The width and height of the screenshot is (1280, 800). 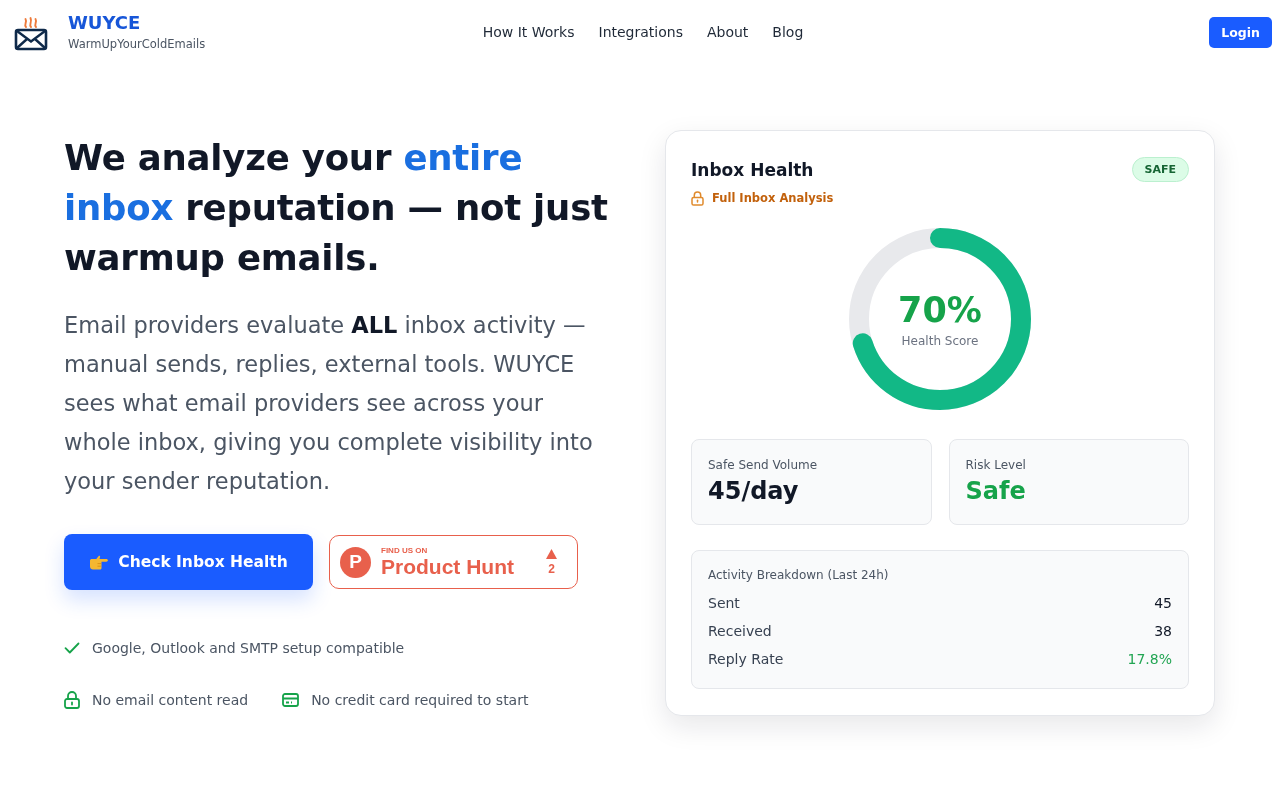 I want to click on triangle-icon, so click(x=551, y=553).